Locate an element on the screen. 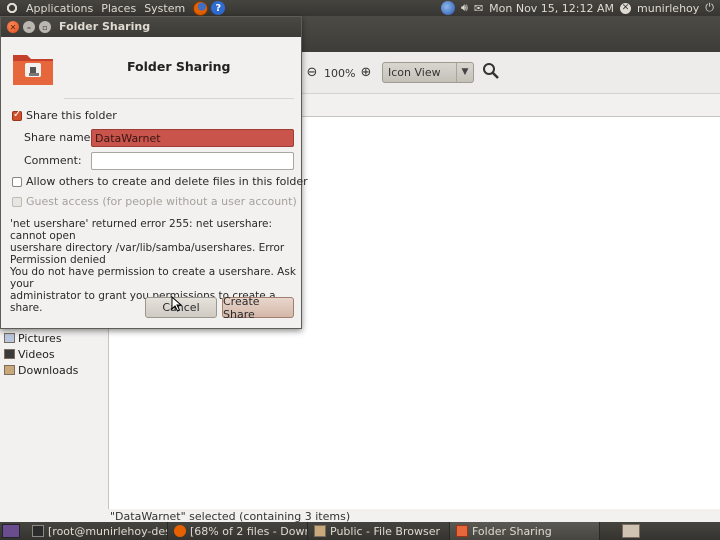  view-mode-value: Icon View is located at coordinates (414, 72).